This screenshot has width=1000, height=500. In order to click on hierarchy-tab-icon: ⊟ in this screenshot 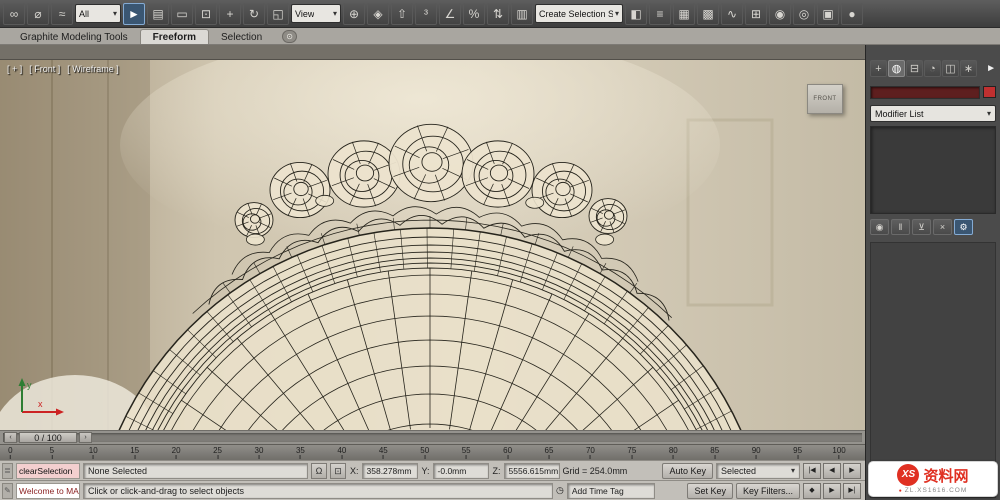, I will do `click(914, 68)`.